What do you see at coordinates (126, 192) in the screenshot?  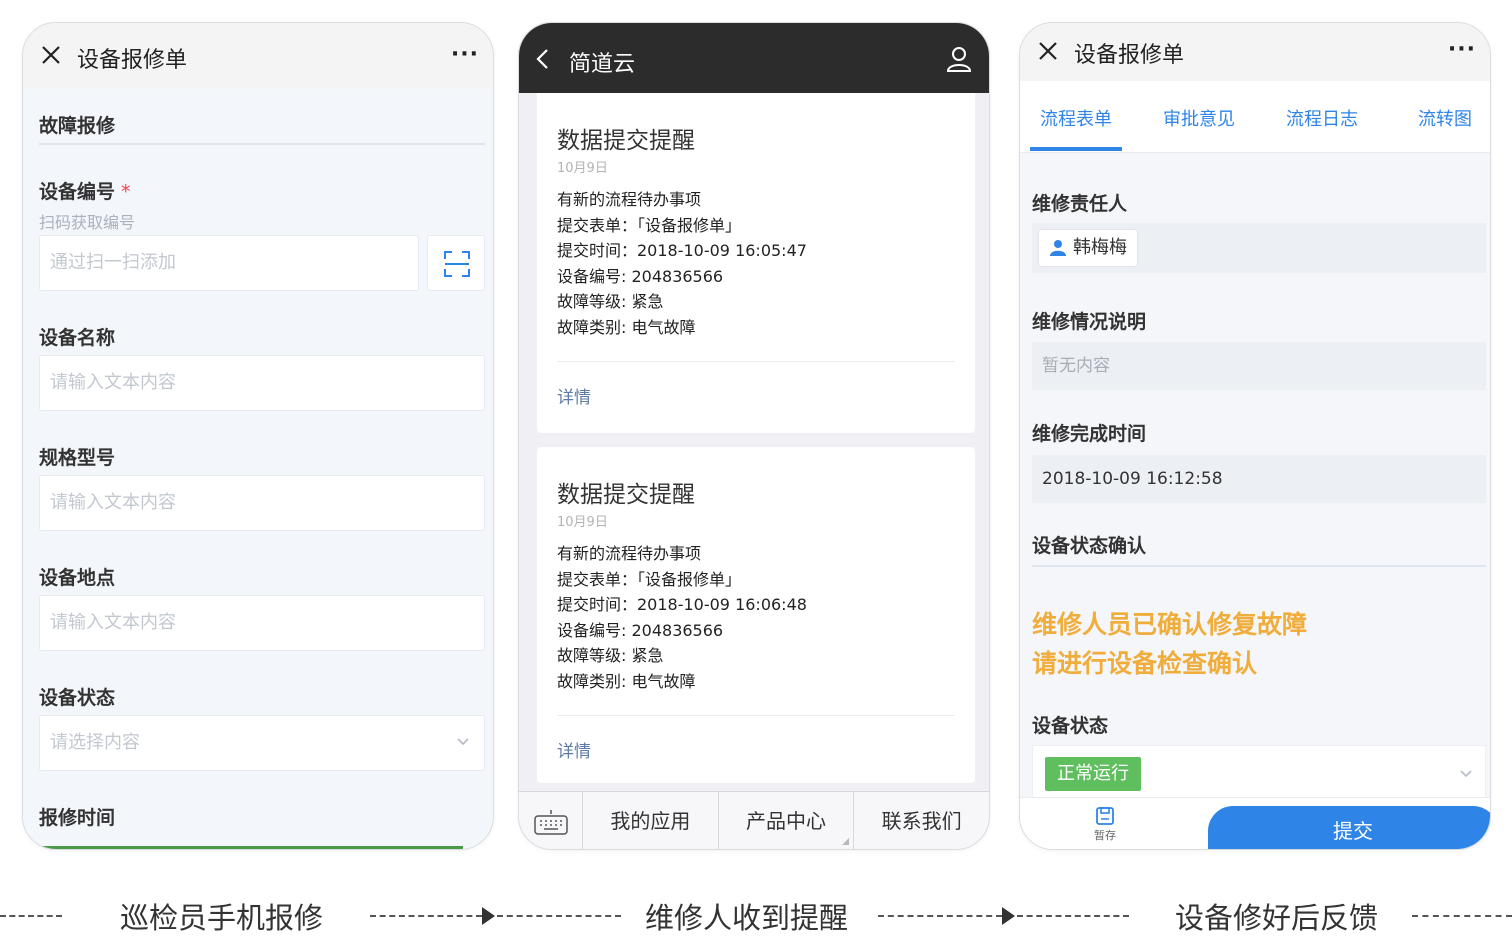 I see `required-mark: *` at bounding box center [126, 192].